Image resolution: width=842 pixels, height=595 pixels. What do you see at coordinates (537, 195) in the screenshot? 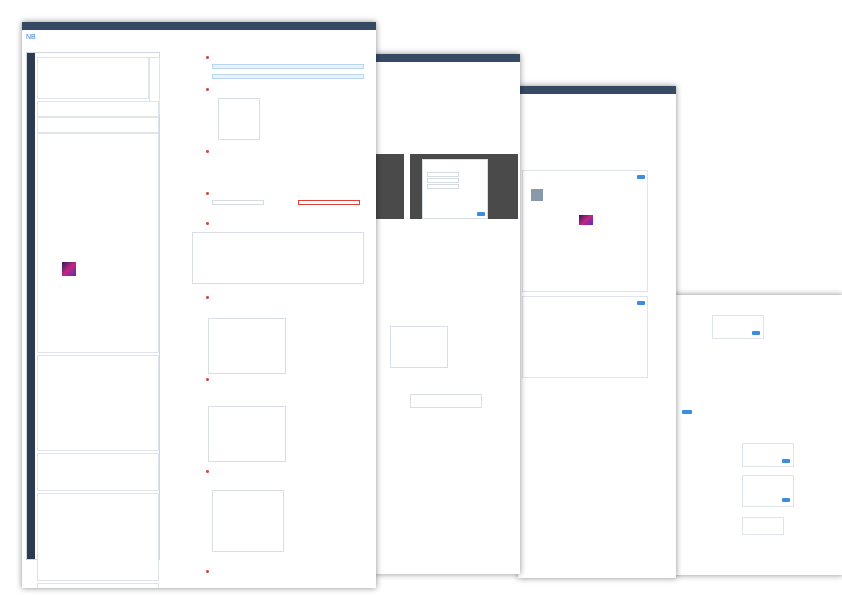
I see `avatar` at bounding box center [537, 195].